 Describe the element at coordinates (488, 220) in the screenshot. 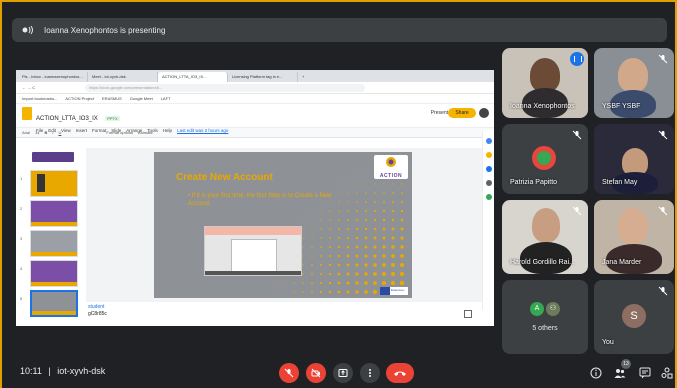

I see `side-panel-icons` at that location.